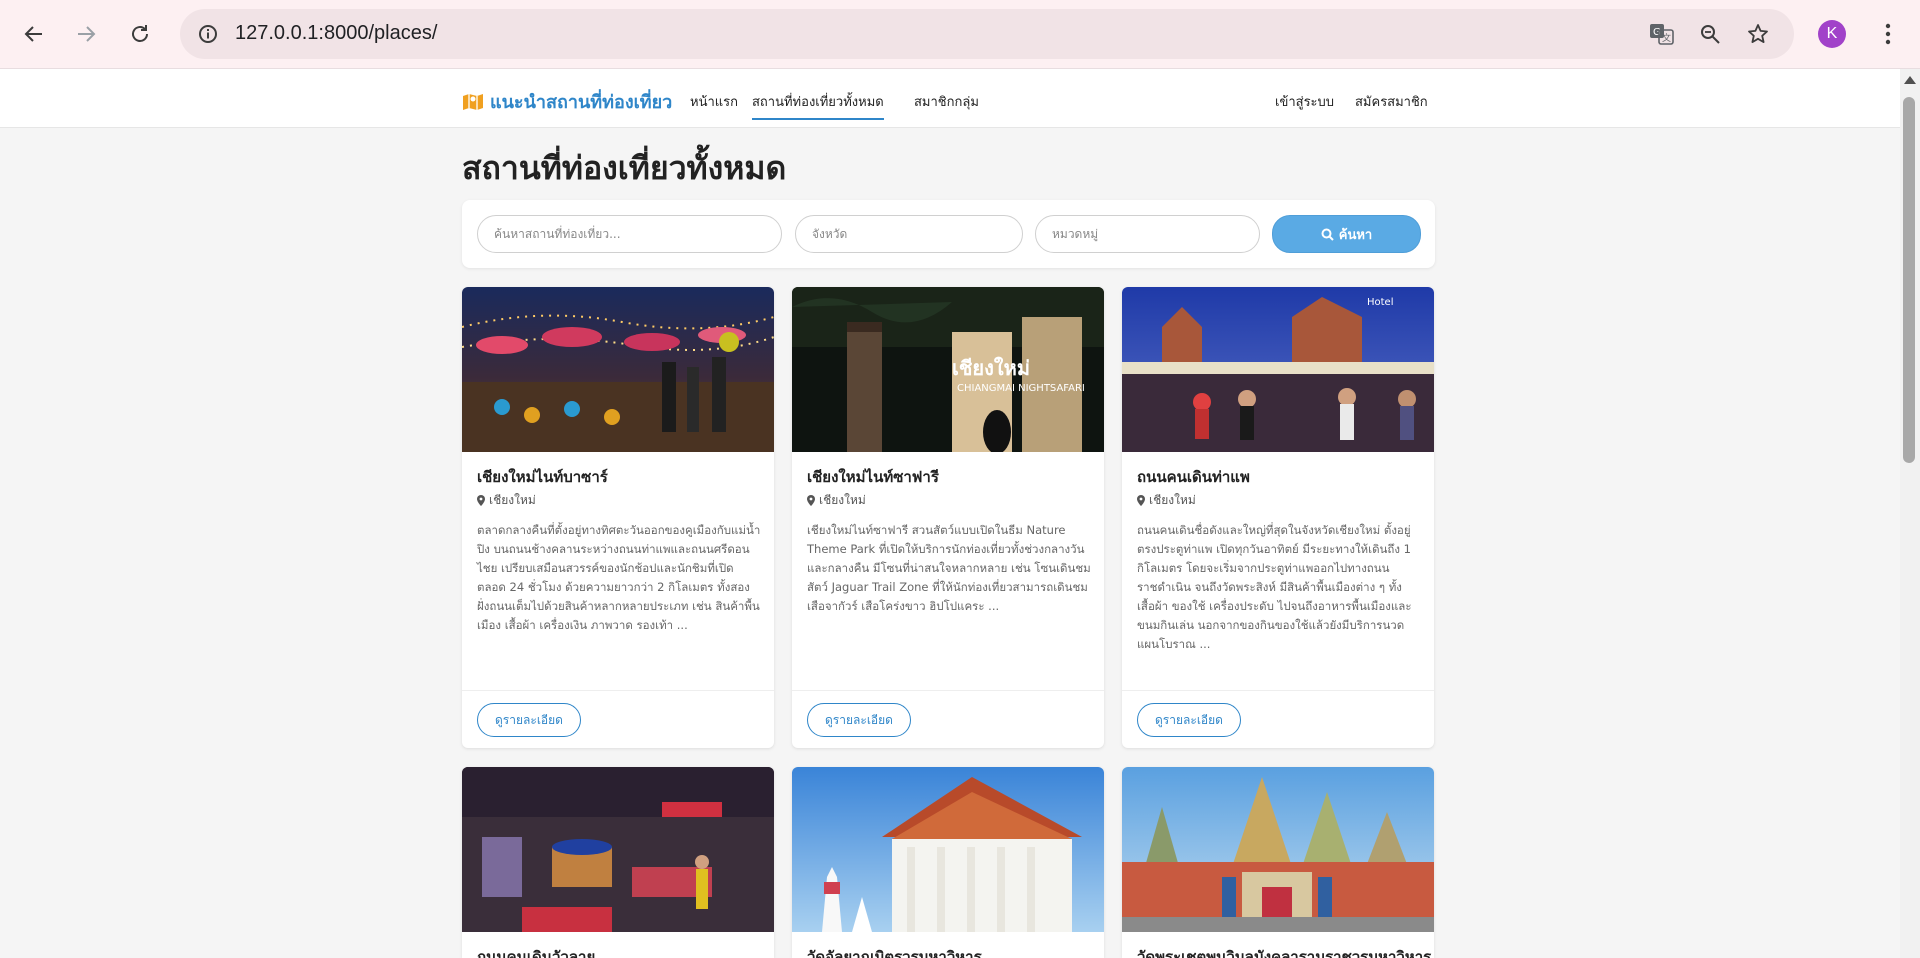 This screenshot has height=958, width=1920. What do you see at coordinates (1147, 234) in the screenshot?
I see `category-field` at bounding box center [1147, 234].